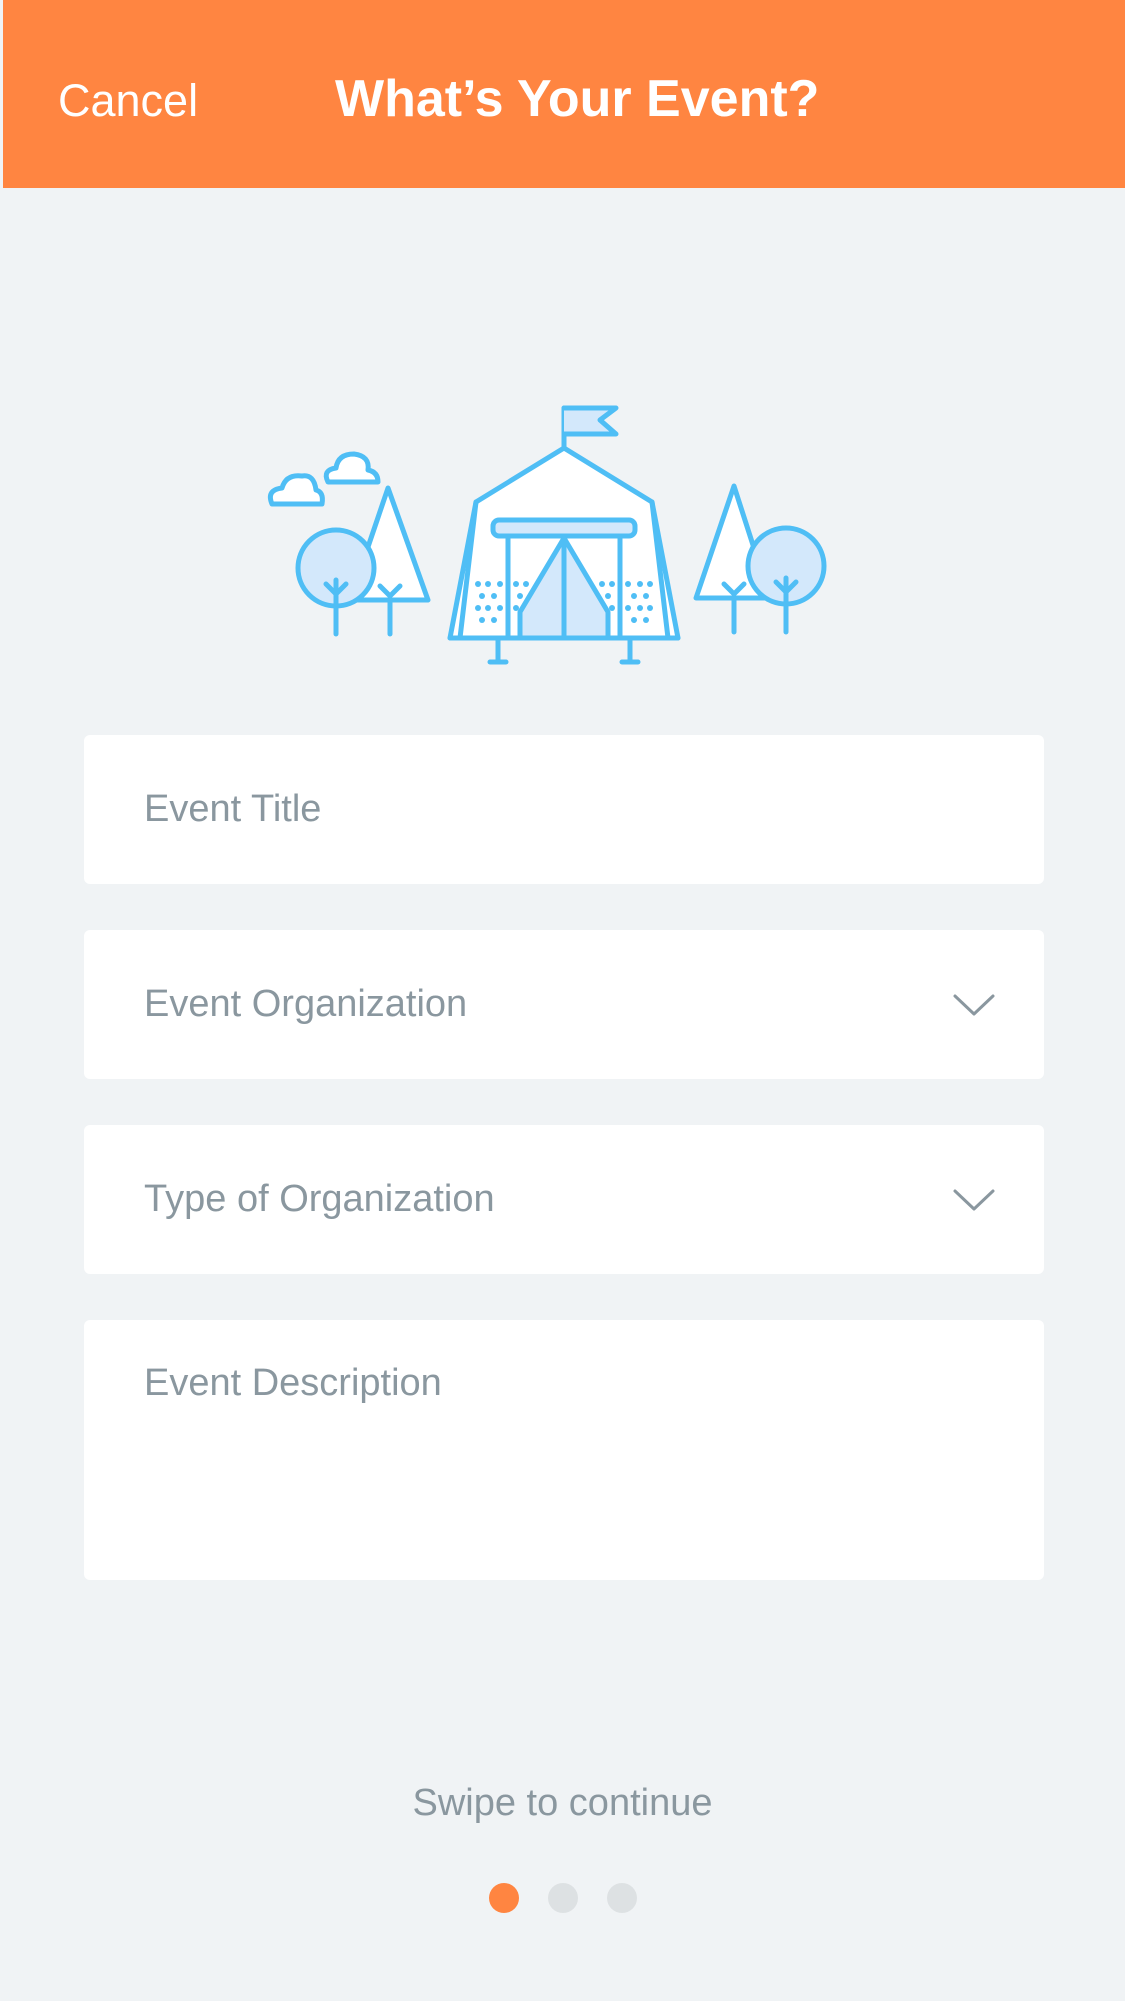  I want to click on page-title: What’s Your Event?, so click(577, 99).